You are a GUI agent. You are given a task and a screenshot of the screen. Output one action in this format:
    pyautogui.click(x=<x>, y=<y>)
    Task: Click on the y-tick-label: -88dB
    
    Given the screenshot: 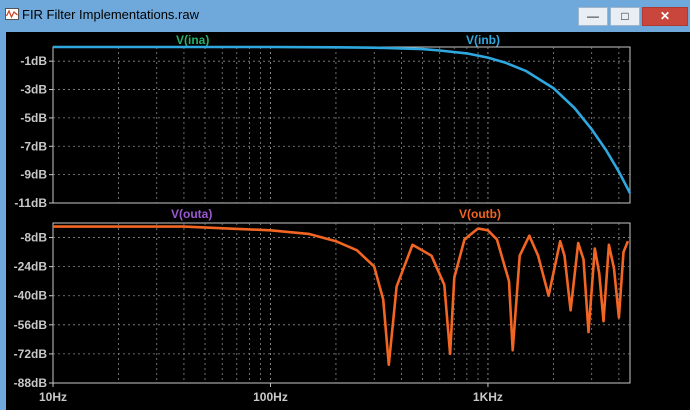 What is the action you would take?
    pyautogui.click(x=31, y=383)
    